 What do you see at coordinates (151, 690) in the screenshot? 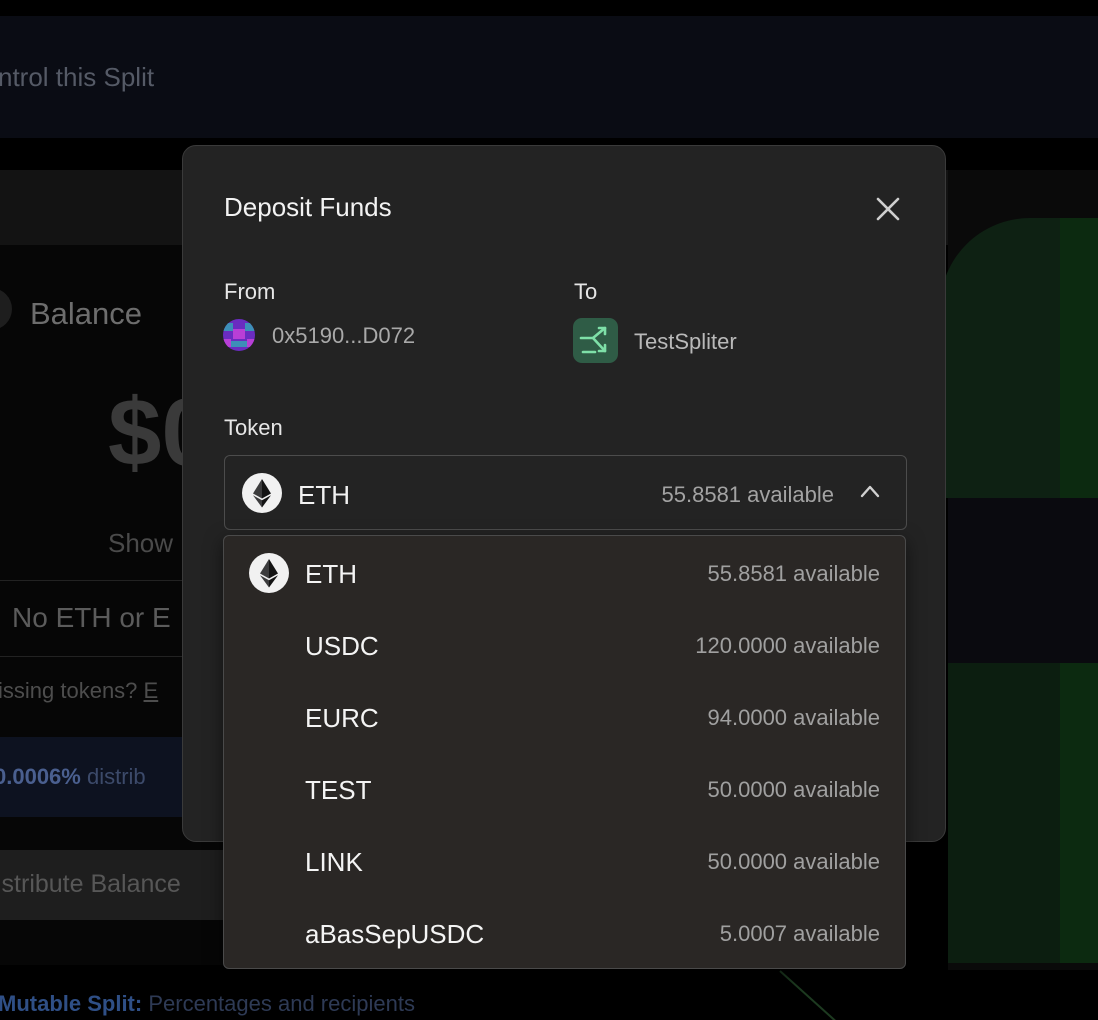
I see `missing-tokens-link: E` at bounding box center [151, 690].